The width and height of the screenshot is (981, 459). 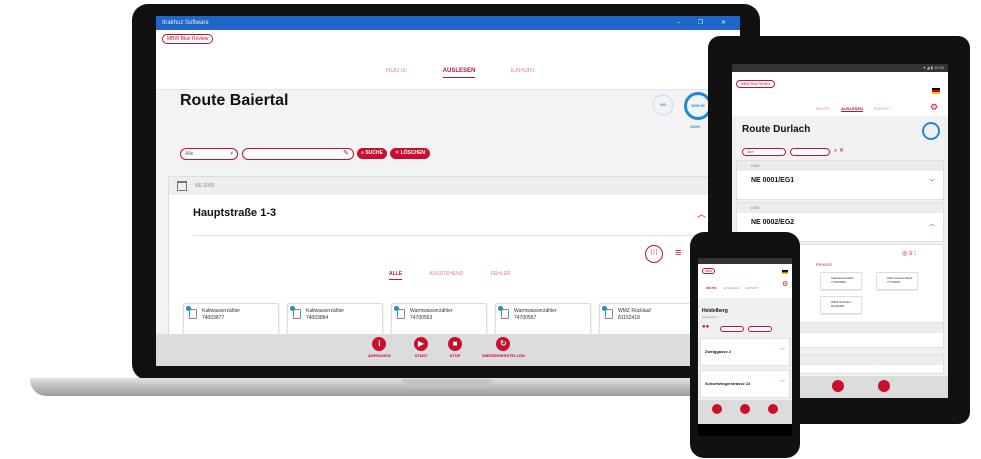 I want to click on chevron-up-icon: ︿, so click(x=701, y=213).